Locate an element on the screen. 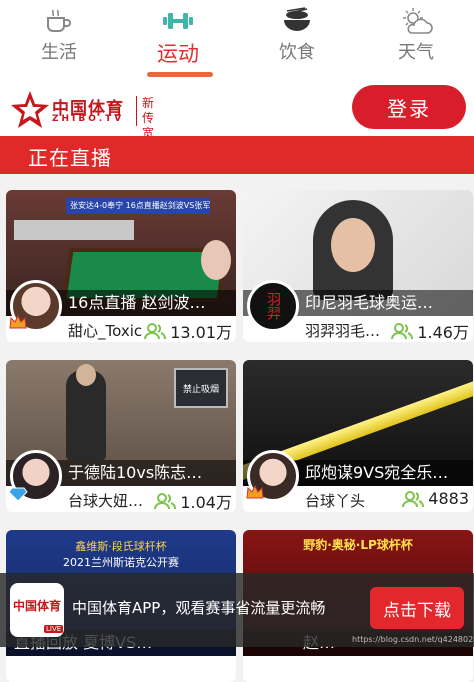 The width and height of the screenshot is (474, 682). streamer-name: 台球丫头 is located at coordinates (335, 501).